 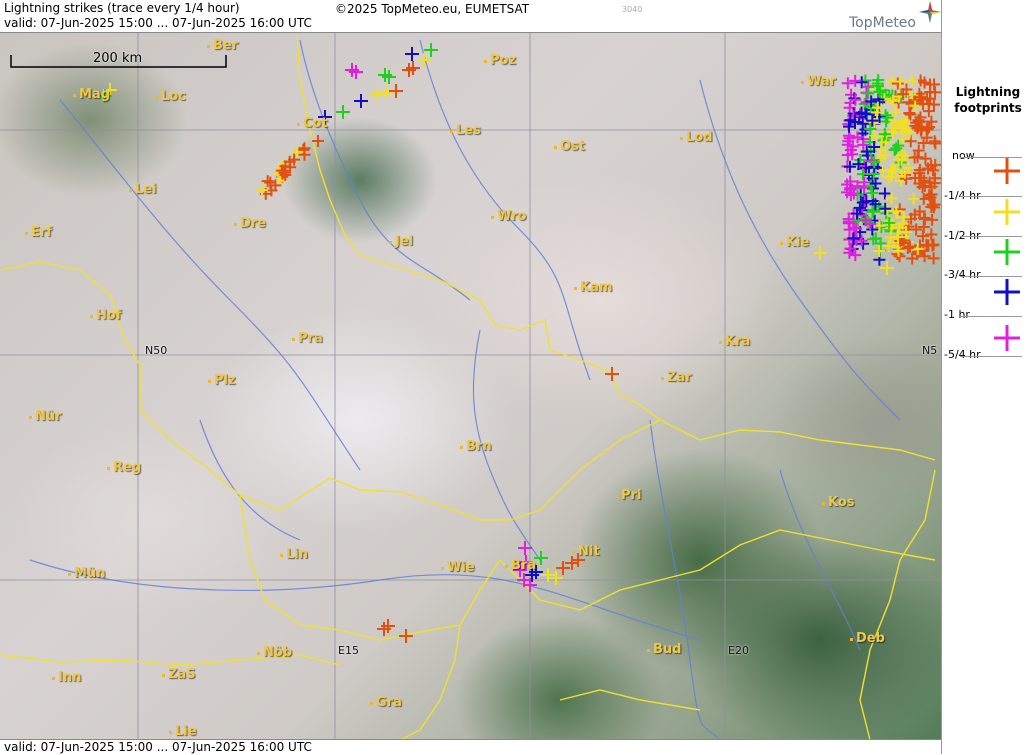 What do you see at coordinates (143, 189) in the screenshot?
I see `city-lei: Lei` at bounding box center [143, 189].